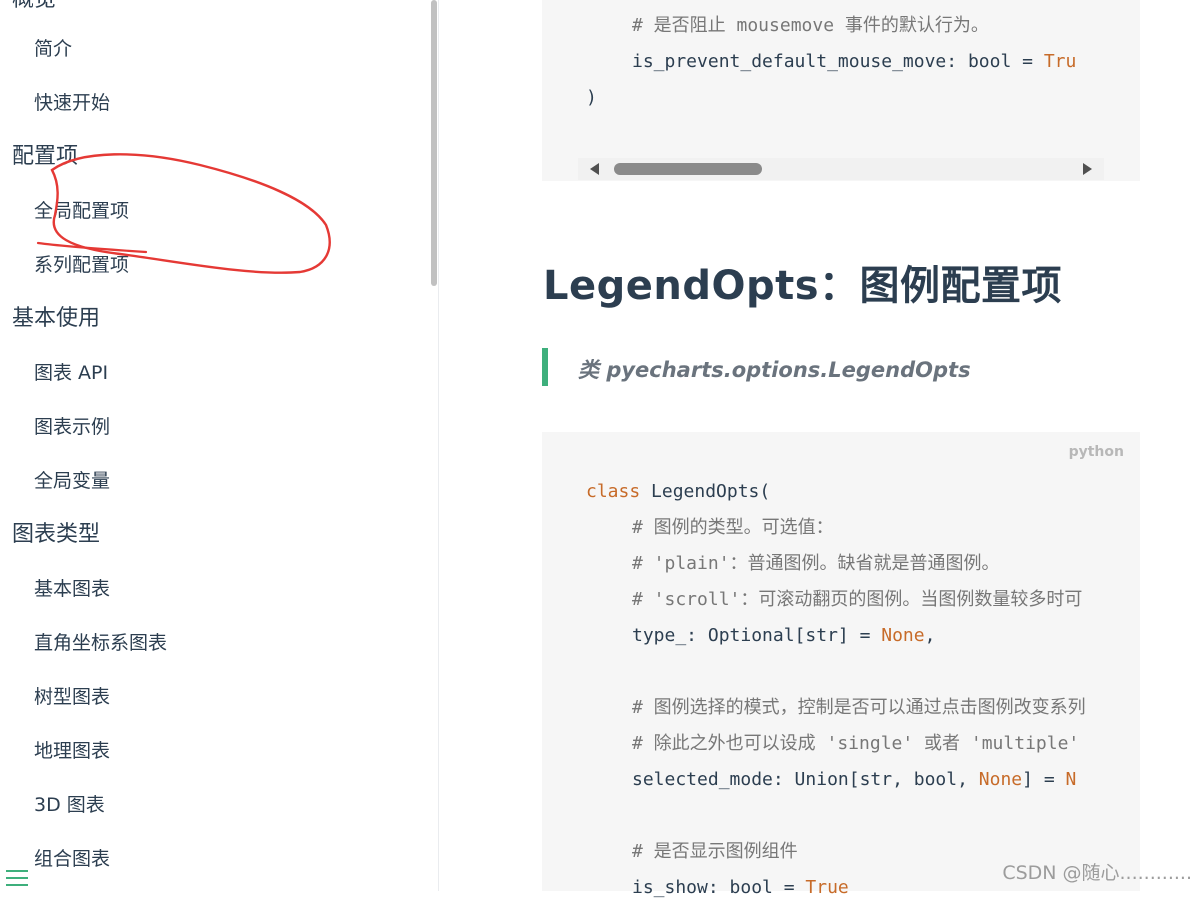 The image size is (1202, 900). Describe the element at coordinates (34, 7) in the screenshot. I see `nav-heading-overview: 概览` at that location.